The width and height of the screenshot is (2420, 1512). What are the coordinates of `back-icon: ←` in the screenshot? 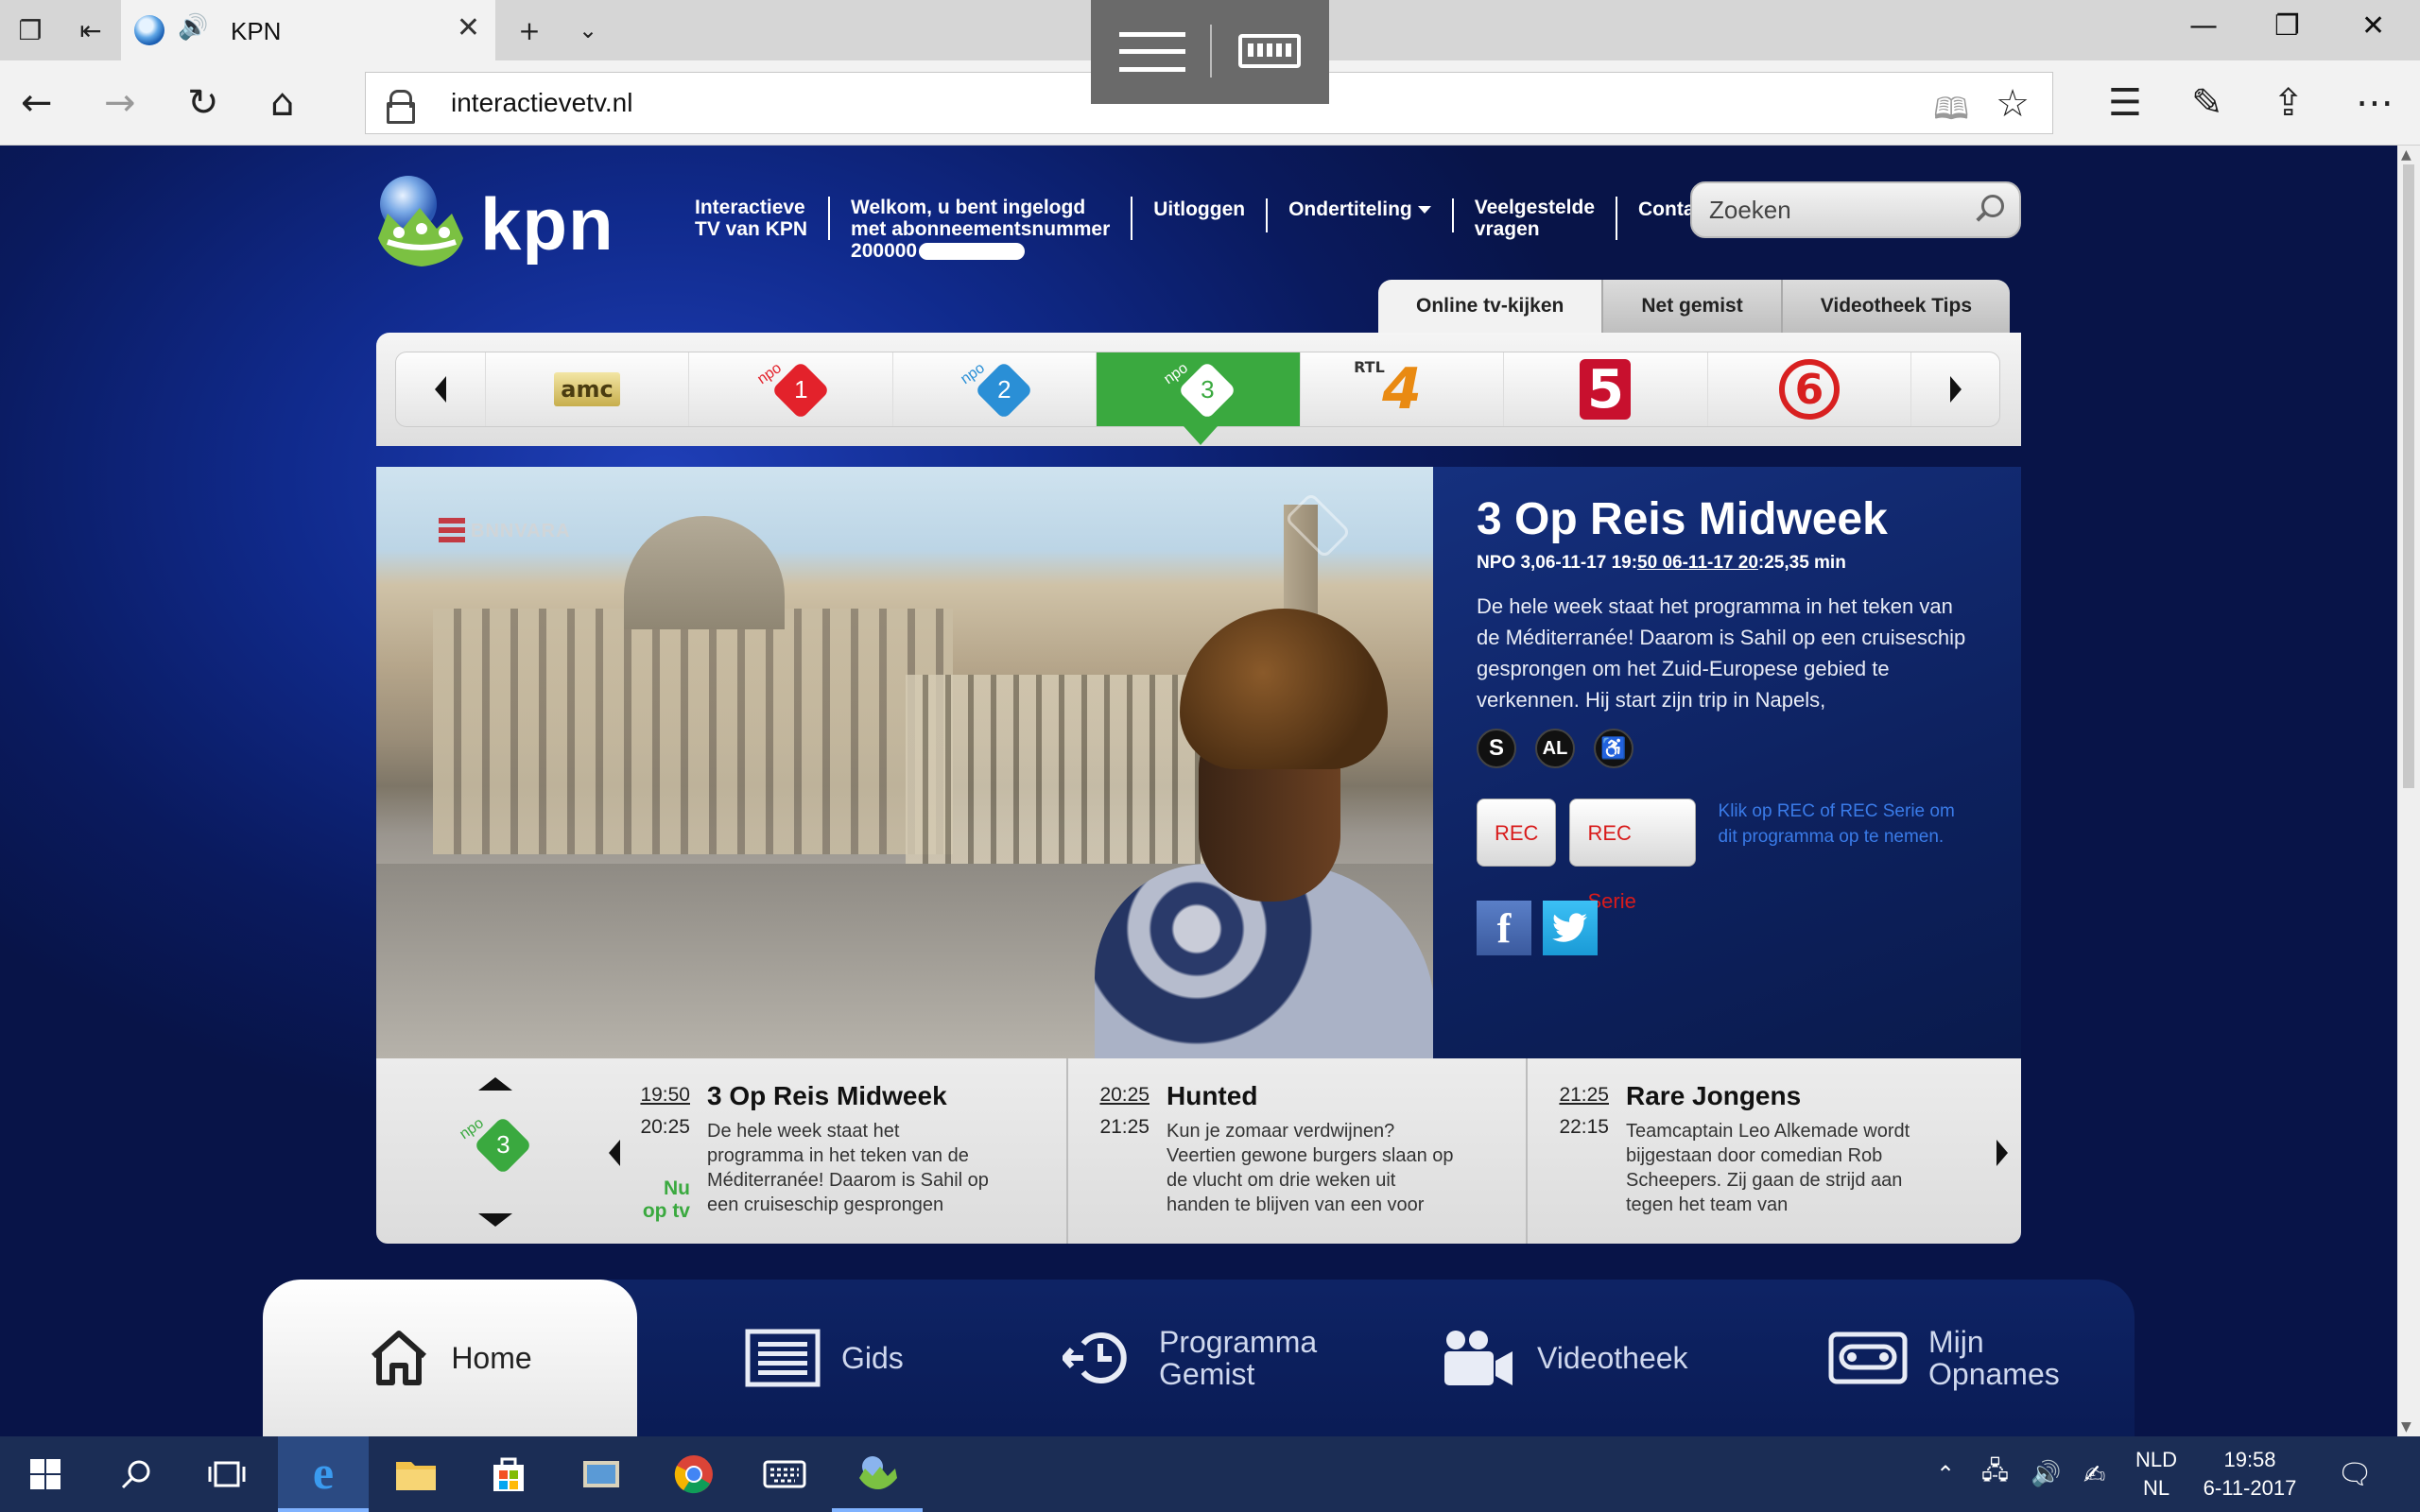 It's located at (37, 103).